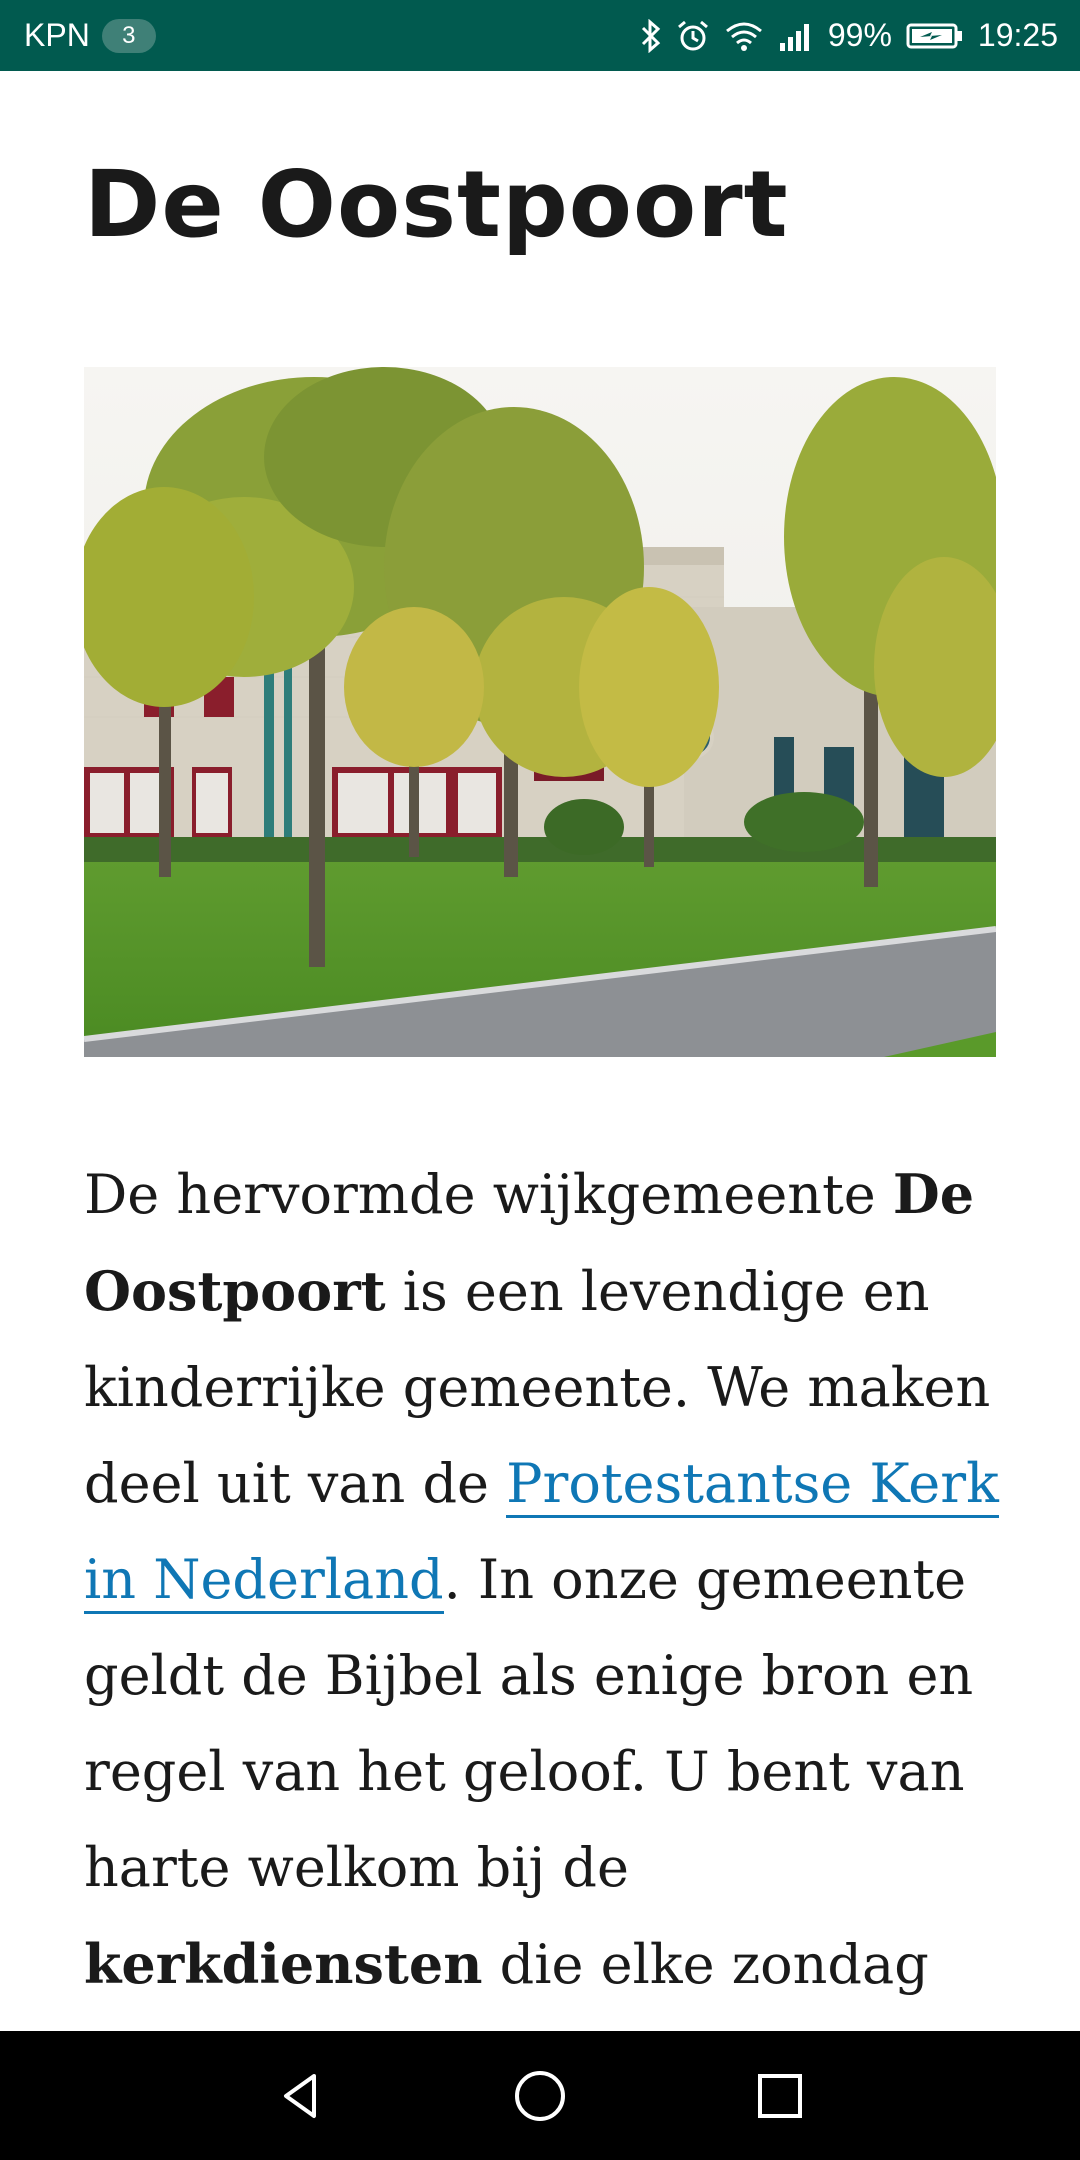 The height and width of the screenshot is (2160, 1080). I want to click on kerkdiensten-bold: kerkdiensten, so click(283, 1964).